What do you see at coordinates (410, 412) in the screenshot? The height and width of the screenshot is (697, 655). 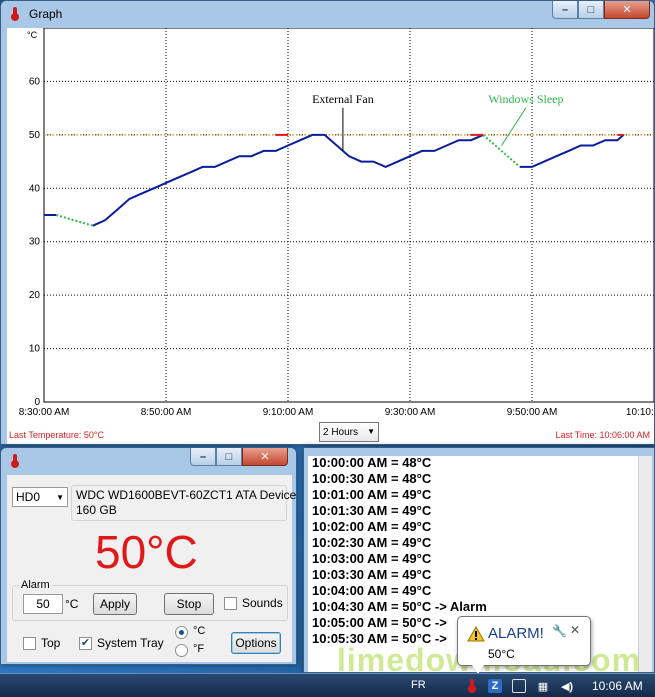 I see `x-tick-label: 9:30:00 AM` at bounding box center [410, 412].